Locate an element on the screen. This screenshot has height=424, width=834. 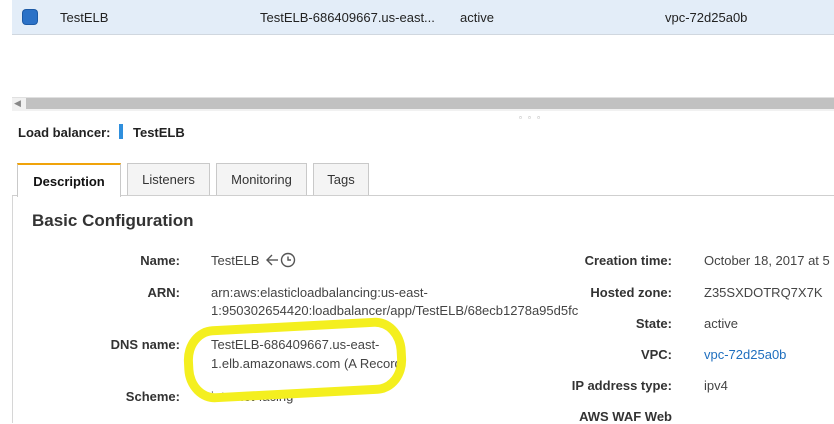
aws-waf-label: AWS WAF Web is located at coordinates (625, 416).